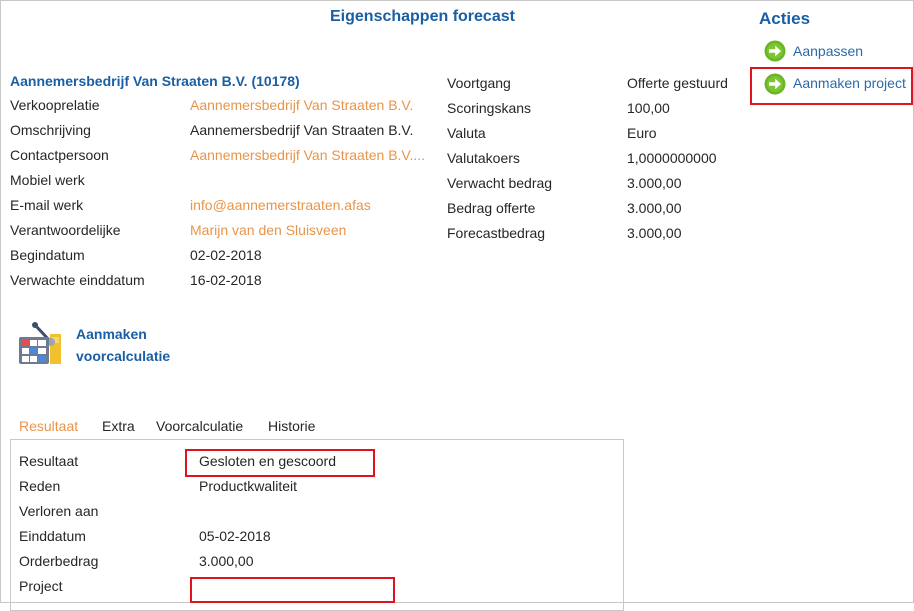 The width and height of the screenshot is (914, 611). Describe the element at coordinates (785, 18) in the screenshot. I see `actions-title: Acties` at that location.